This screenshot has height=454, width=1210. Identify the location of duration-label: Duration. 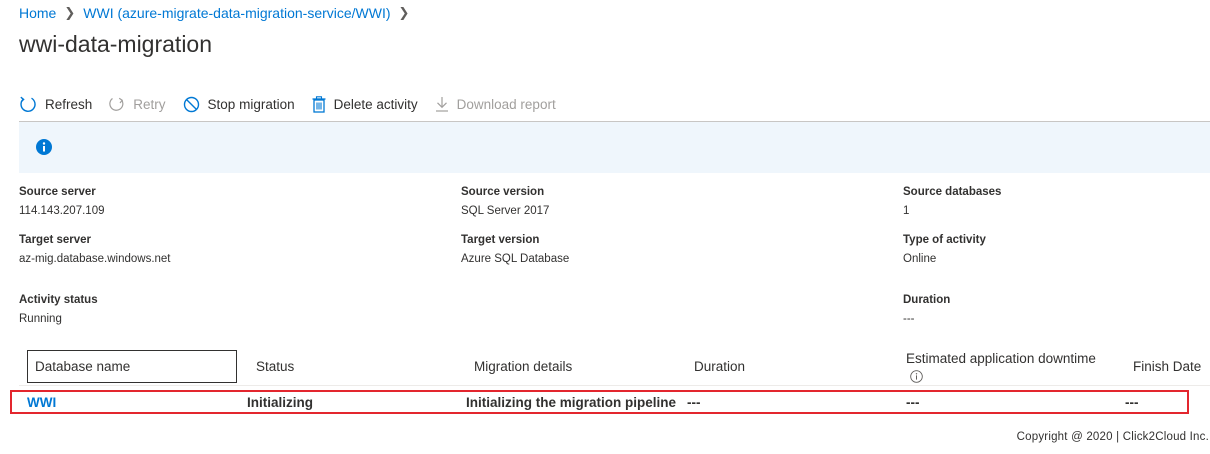
(927, 300).